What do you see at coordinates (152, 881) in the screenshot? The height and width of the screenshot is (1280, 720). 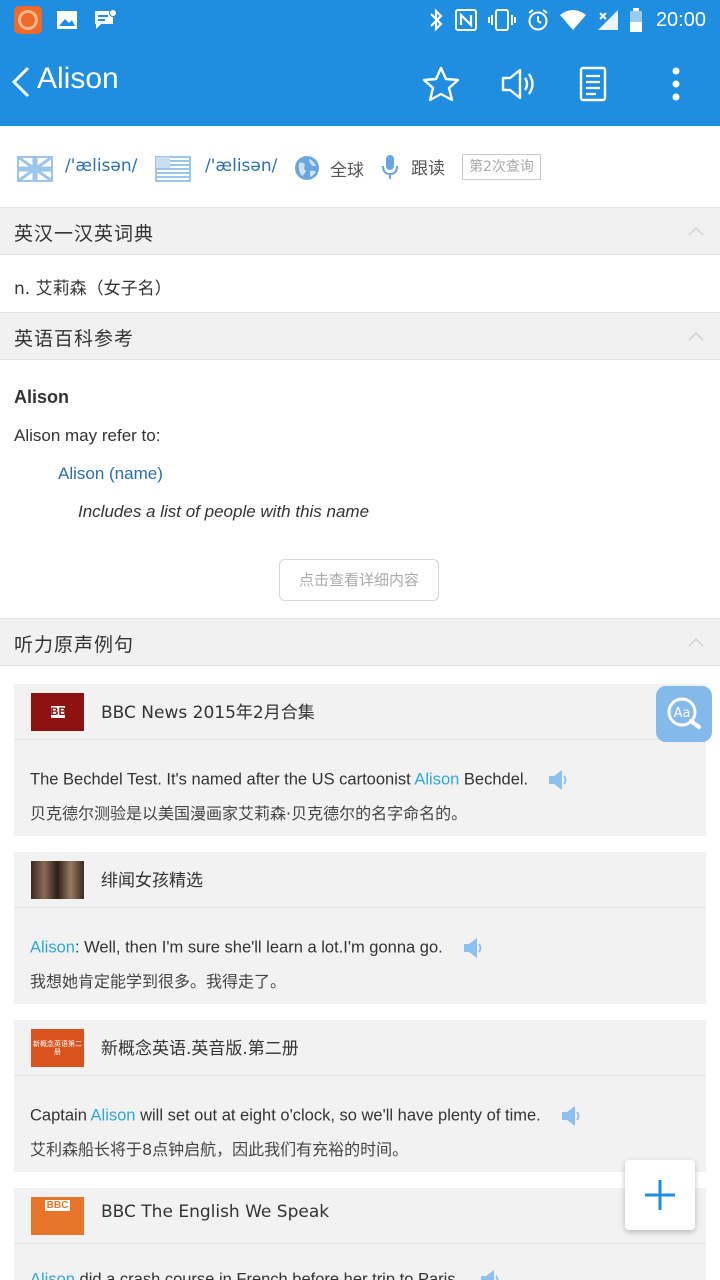 I see `example-source: 绯闻女孩精选` at bounding box center [152, 881].